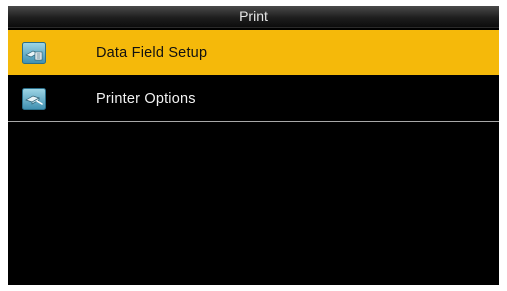  I want to click on title-bar: Print, so click(253, 17).